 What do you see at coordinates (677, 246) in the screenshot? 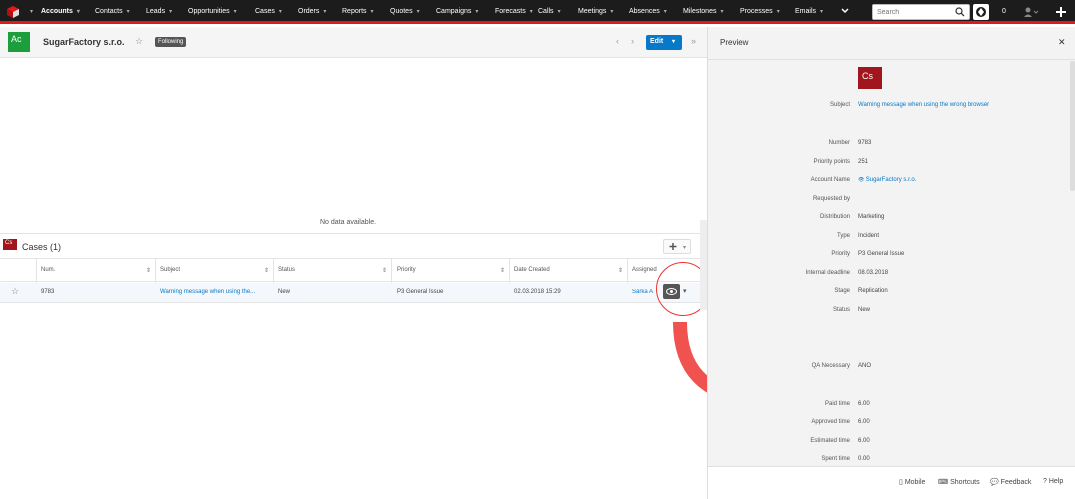
I see `add-case-button: ▾` at bounding box center [677, 246].